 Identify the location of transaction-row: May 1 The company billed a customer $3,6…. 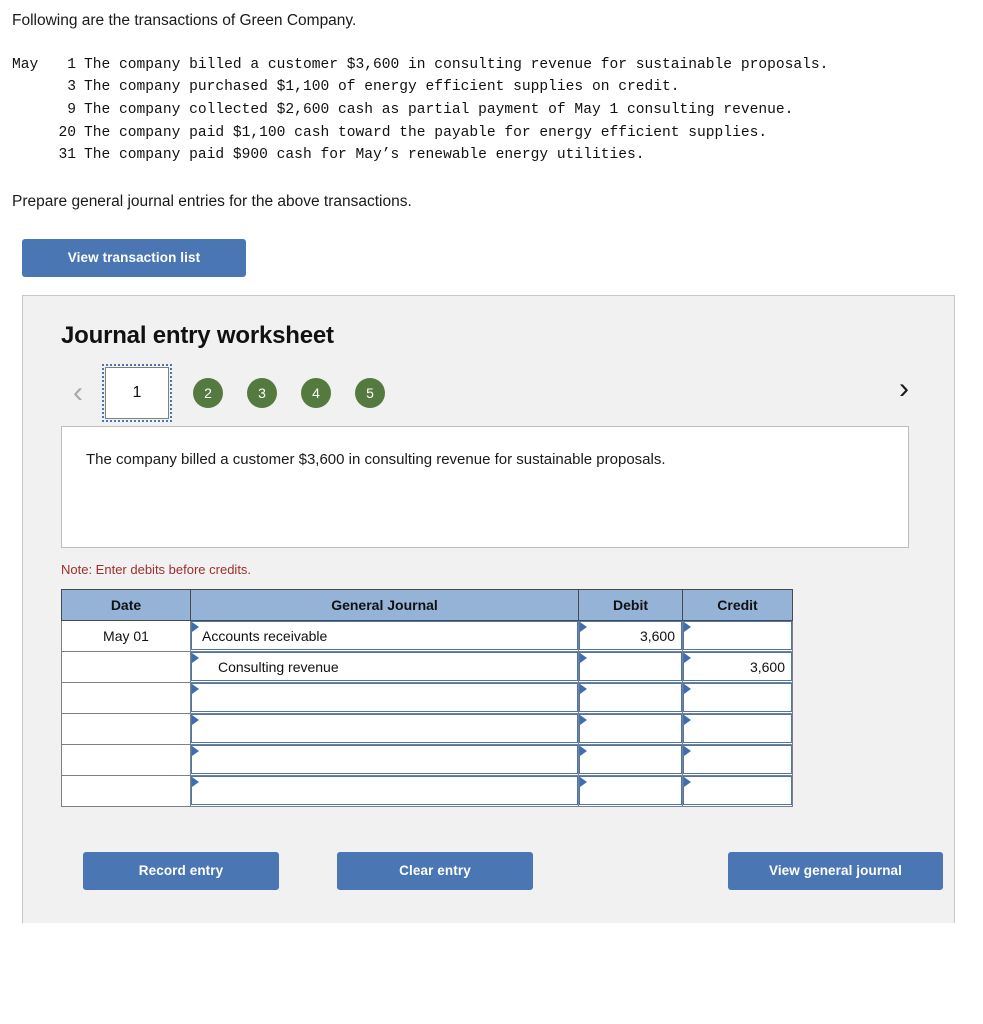
(497, 65).